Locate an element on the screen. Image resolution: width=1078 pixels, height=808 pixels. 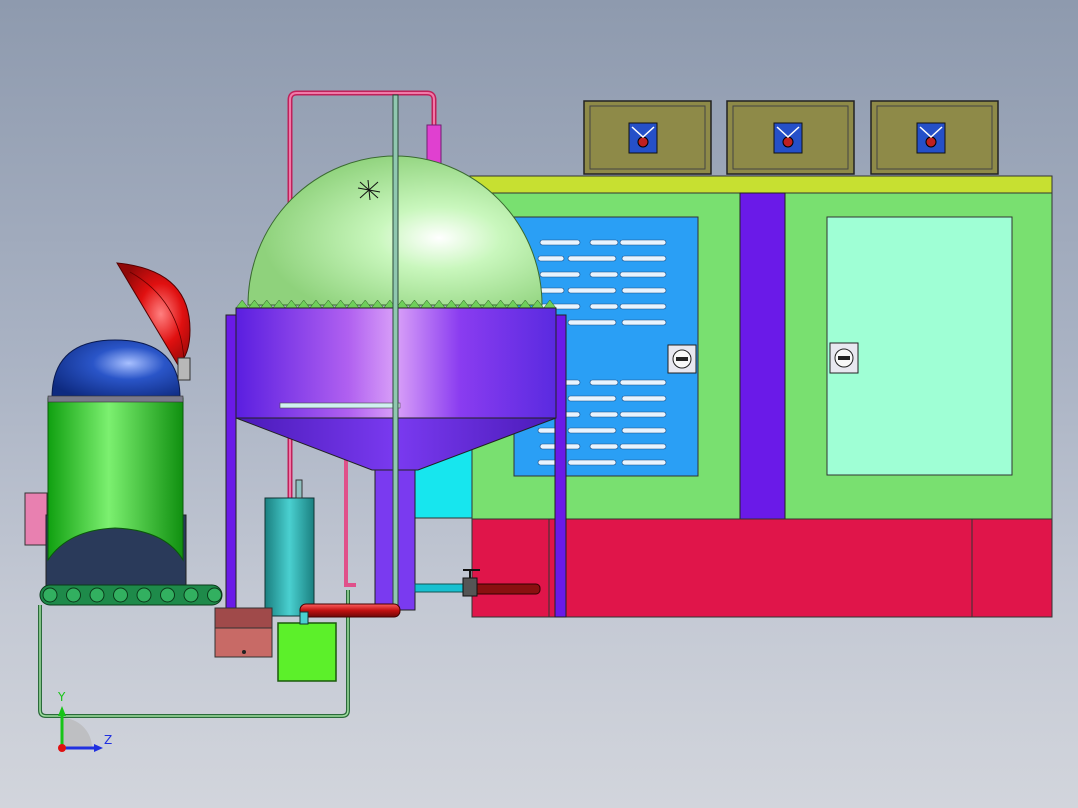
pump-motor is located at coordinates (243, 632).